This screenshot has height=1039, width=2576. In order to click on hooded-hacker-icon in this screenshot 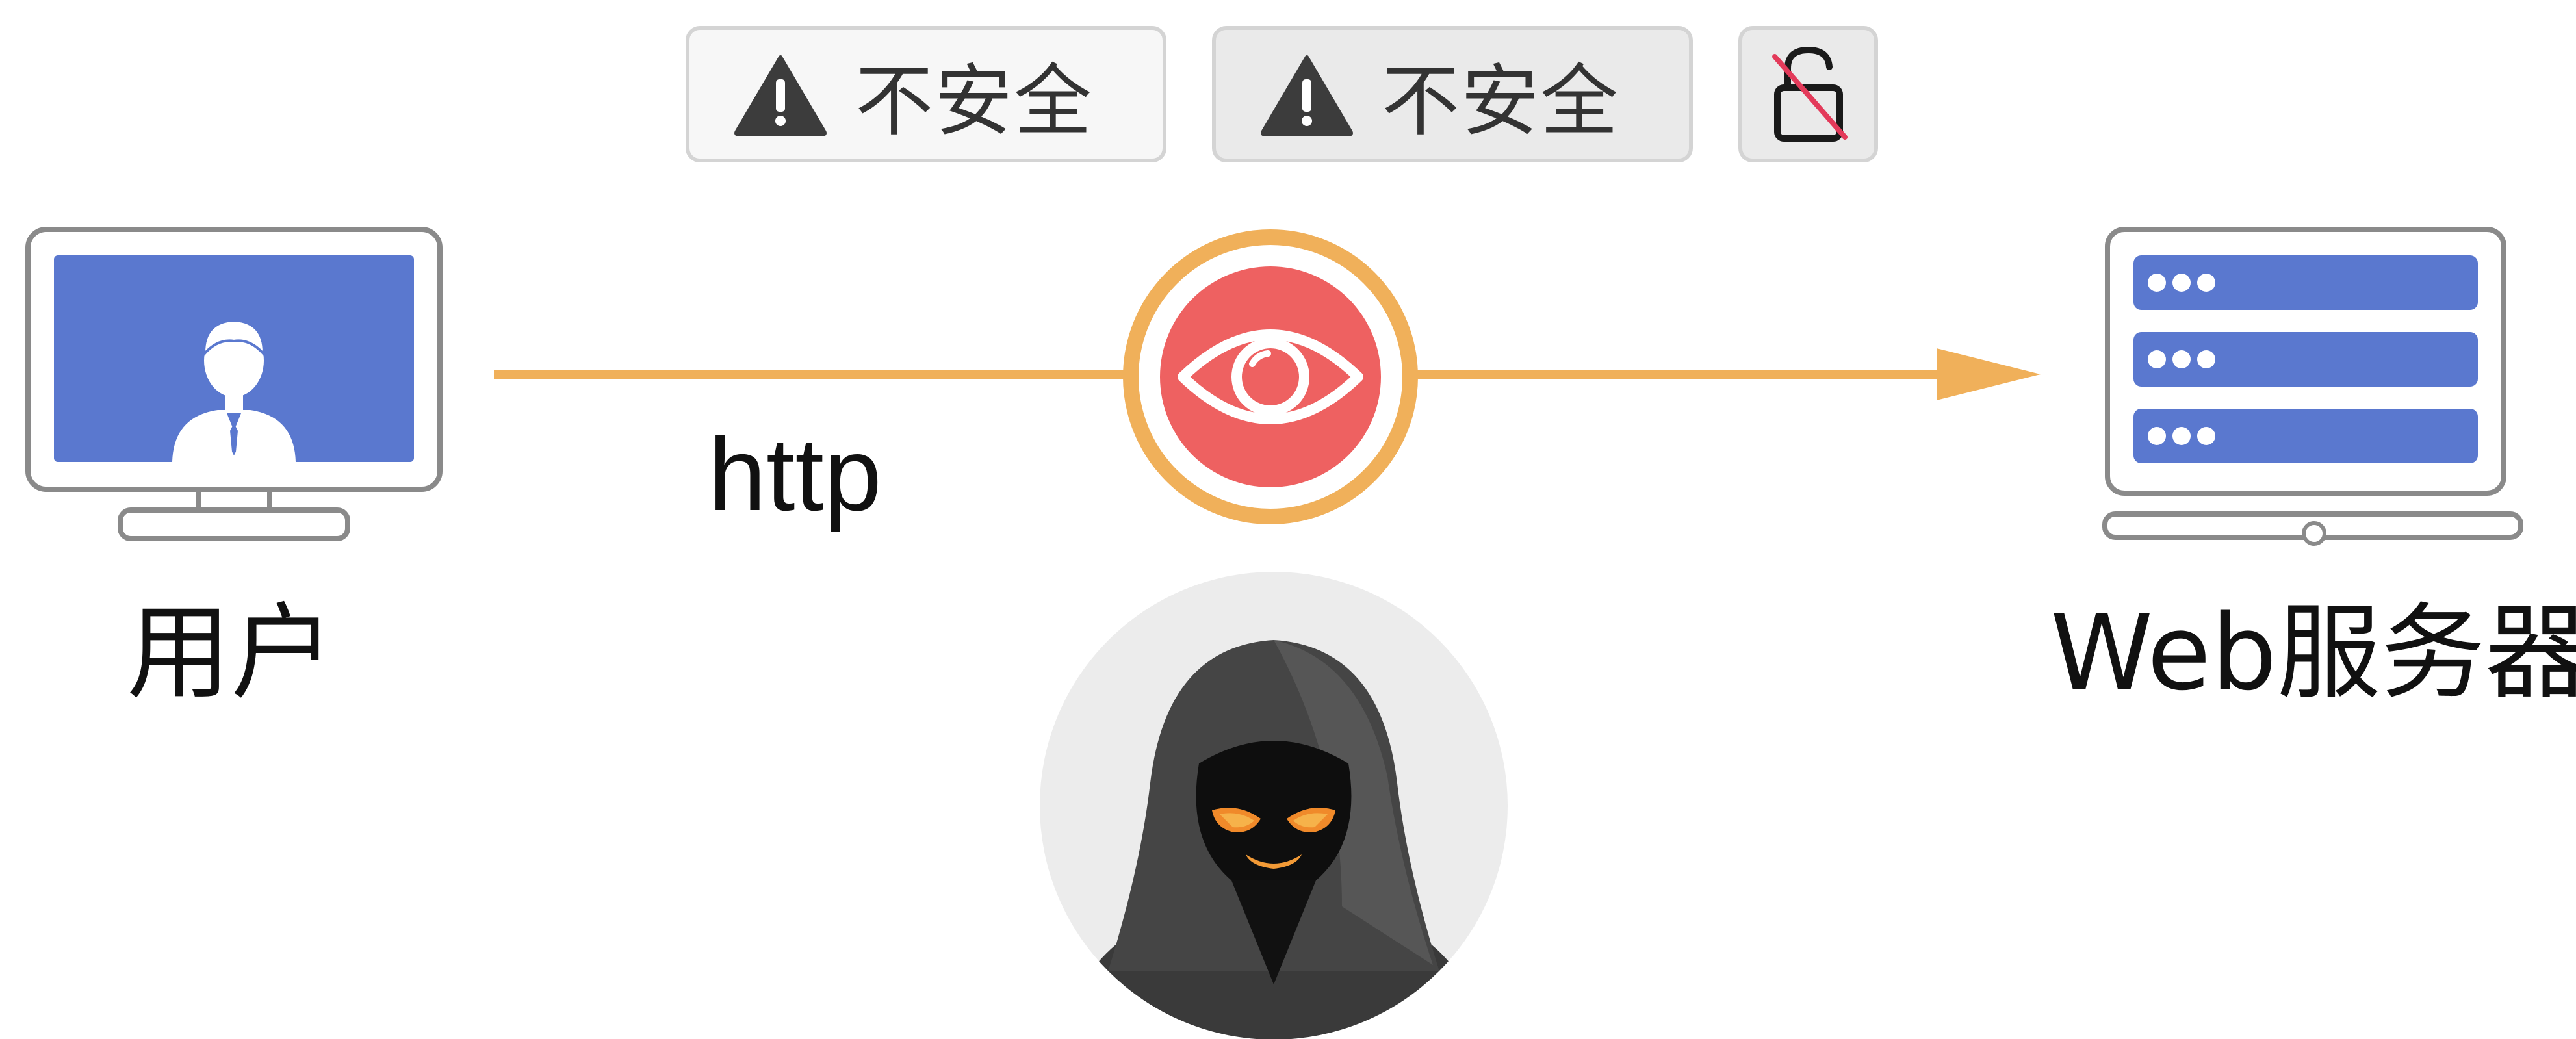, I will do `click(1274, 806)`.